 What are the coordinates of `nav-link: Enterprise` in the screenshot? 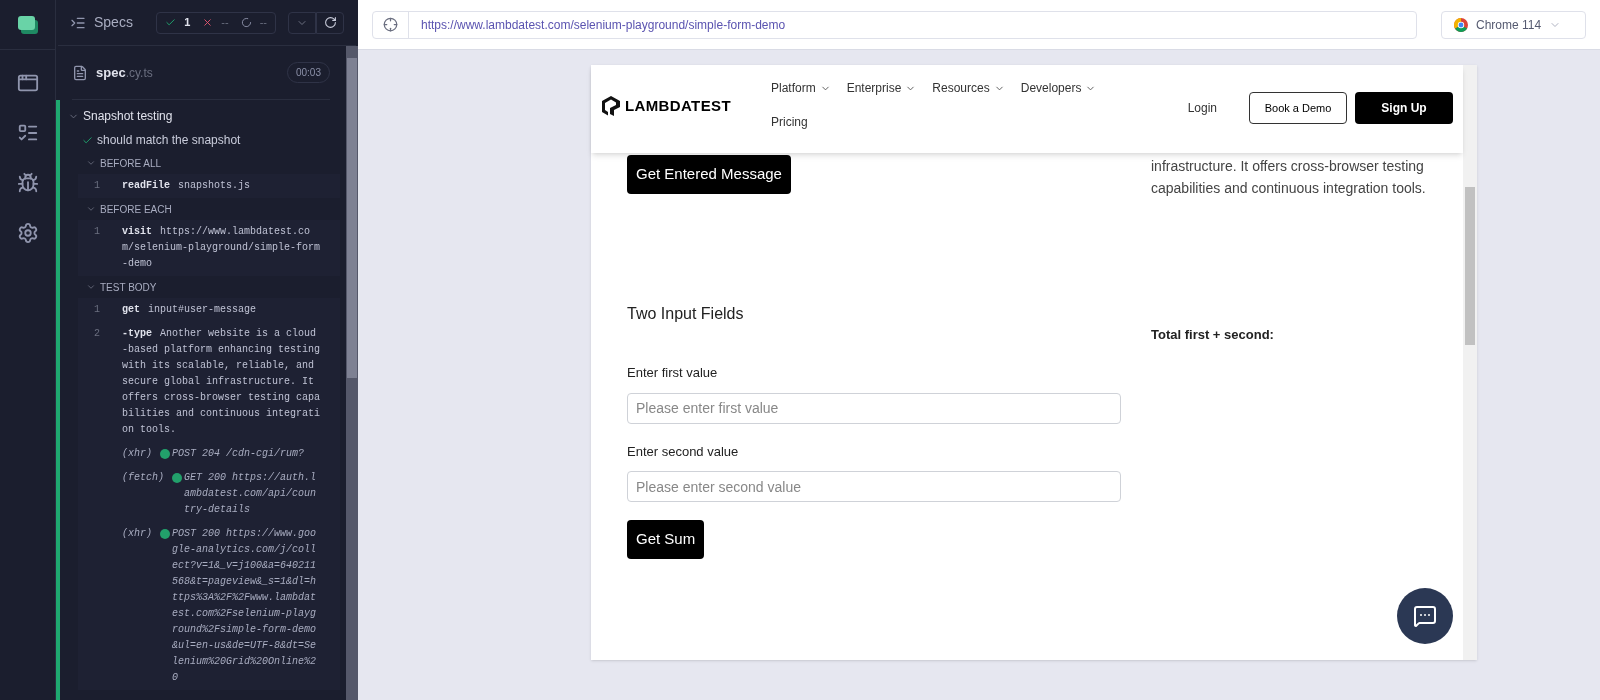 It's located at (881, 88).